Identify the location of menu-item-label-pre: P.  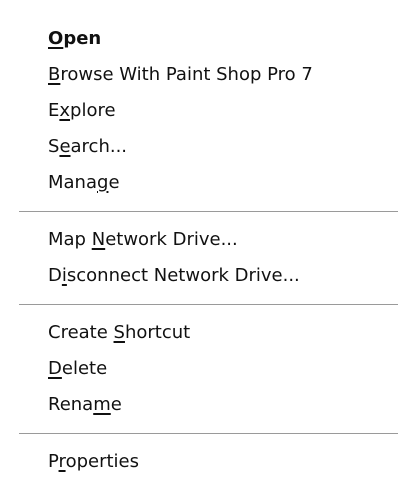
(53, 461).